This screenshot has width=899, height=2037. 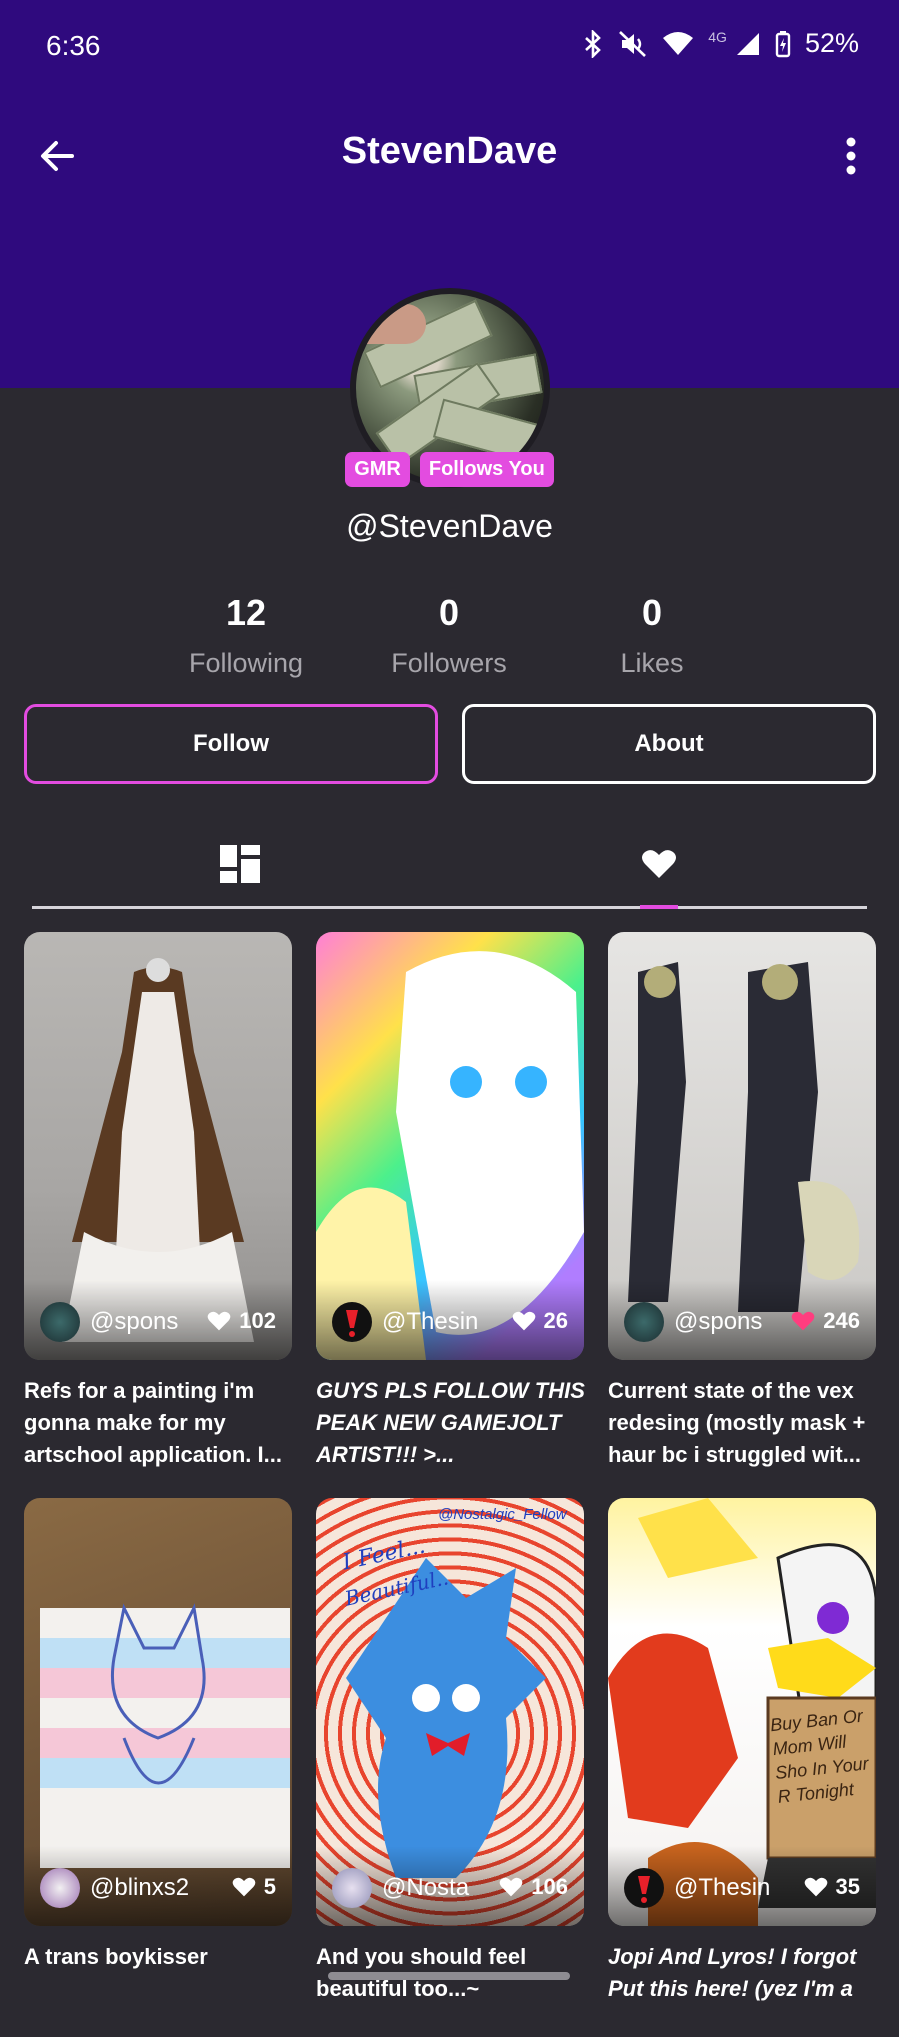 What do you see at coordinates (593, 43) in the screenshot?
I see `bluetooth-icon` at bounding box center [593, 43].